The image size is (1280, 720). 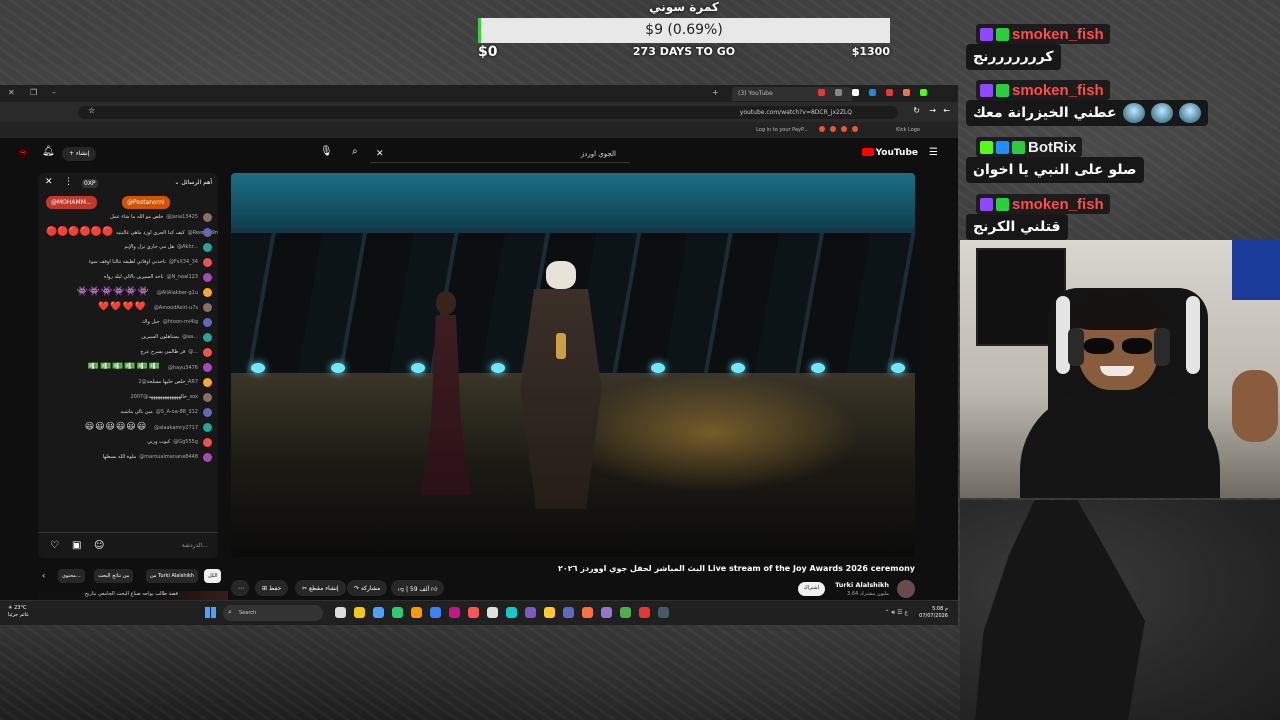 What do you see at coordinates (33, 92) in the screenshot?
I see `restore-window-icon: ❐` at bounding box center [33, 92].